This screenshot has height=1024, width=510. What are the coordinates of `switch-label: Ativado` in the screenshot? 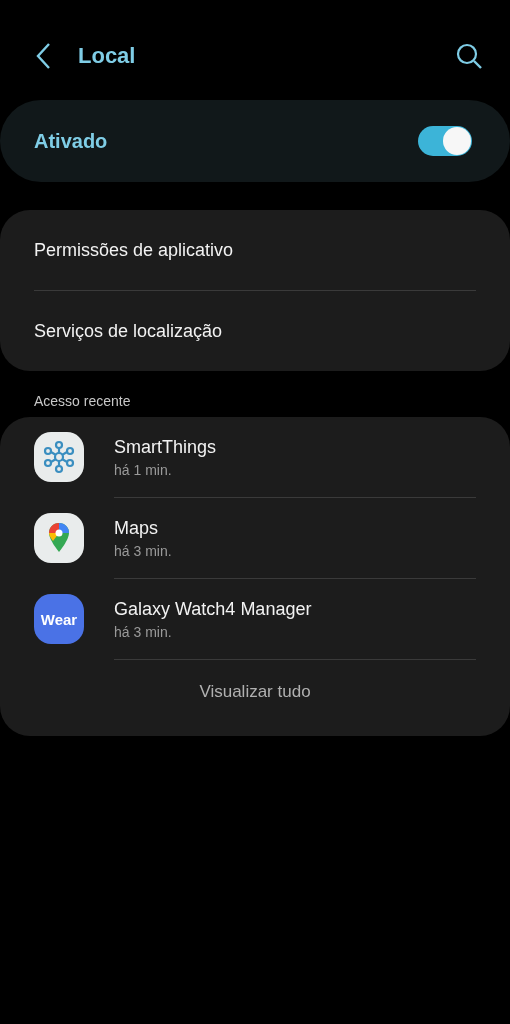 It's located at (71, 141).